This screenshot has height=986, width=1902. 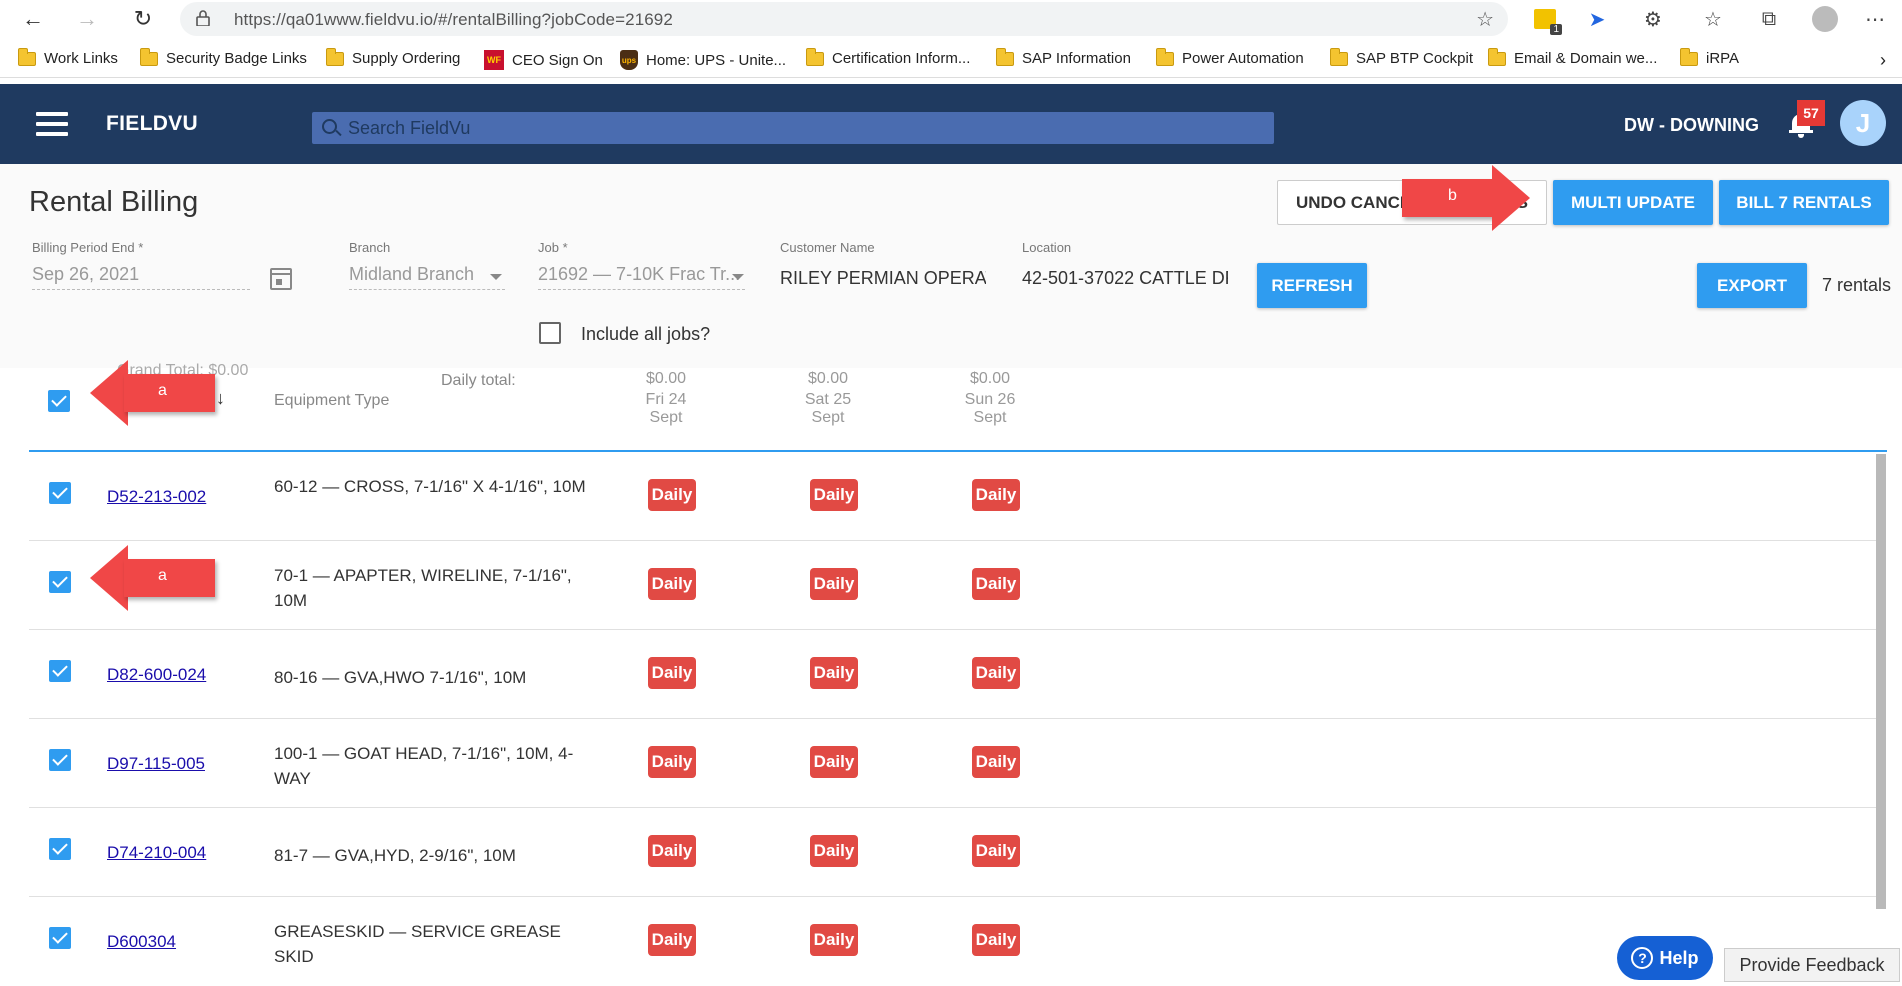 I want to click on company-name: DW - DOWNING, so click(x=1691, y=125).